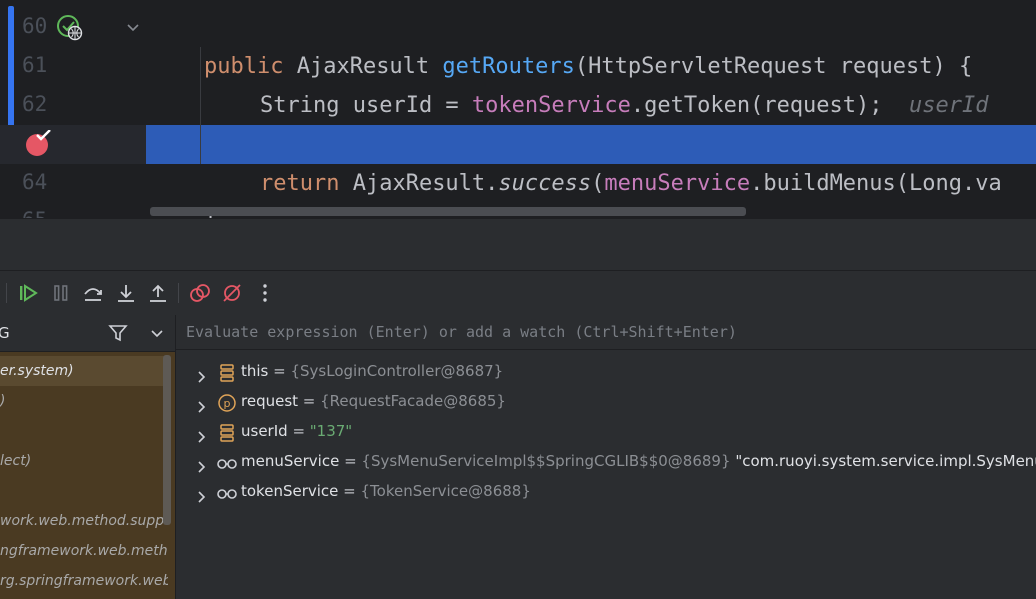  I want to click on frames-scrollbar, so click(167, 440).